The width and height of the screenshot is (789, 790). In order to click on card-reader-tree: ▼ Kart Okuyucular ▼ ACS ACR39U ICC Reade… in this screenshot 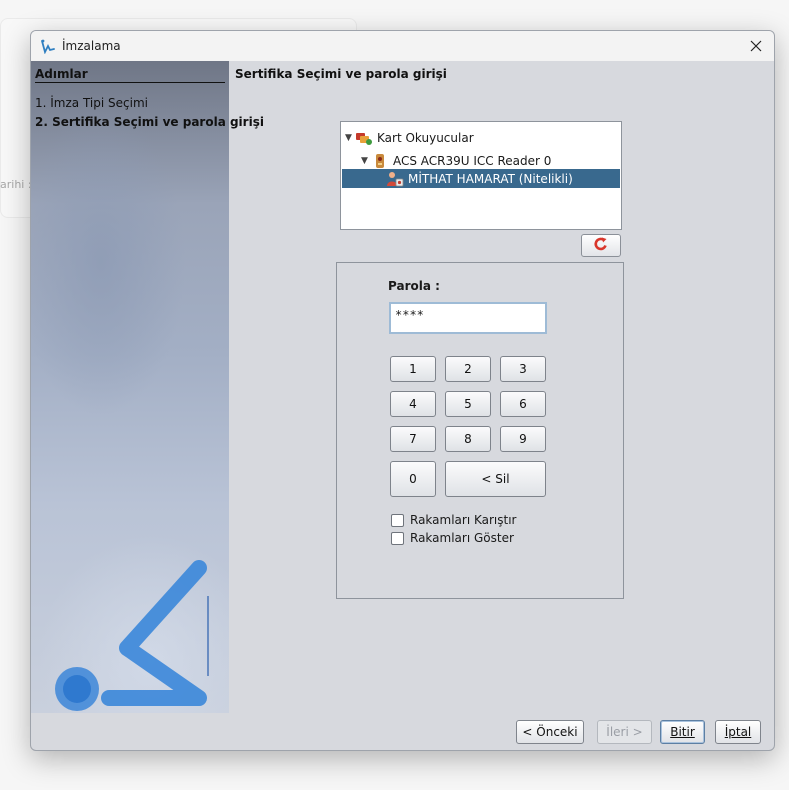, I will do `click(481, 175)`.